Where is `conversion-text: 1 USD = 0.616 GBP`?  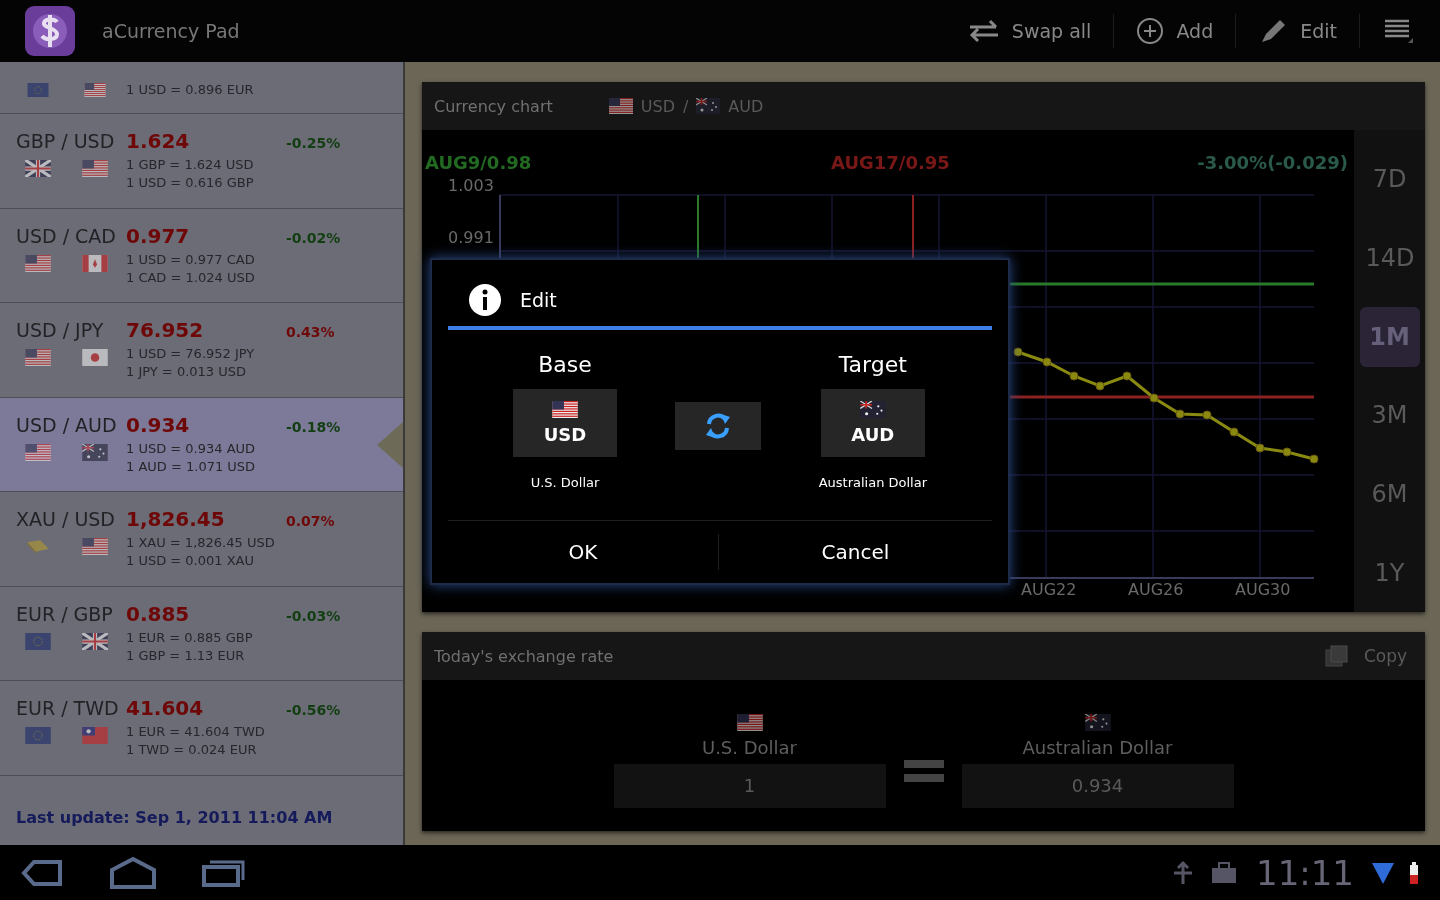 conversion-text: 1 USD = 0.616 GBP is located at coordinates (190, 183).